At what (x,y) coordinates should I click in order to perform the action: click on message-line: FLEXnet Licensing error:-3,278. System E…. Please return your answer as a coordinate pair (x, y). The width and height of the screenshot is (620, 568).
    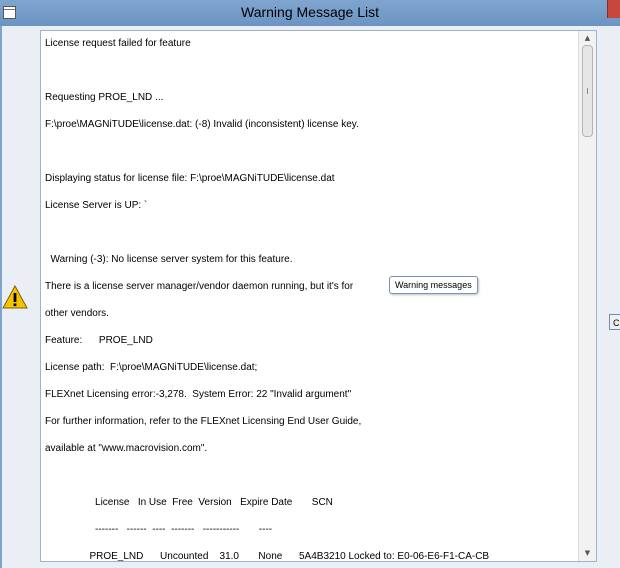
    Looking at the image, I should click on (198, 394).